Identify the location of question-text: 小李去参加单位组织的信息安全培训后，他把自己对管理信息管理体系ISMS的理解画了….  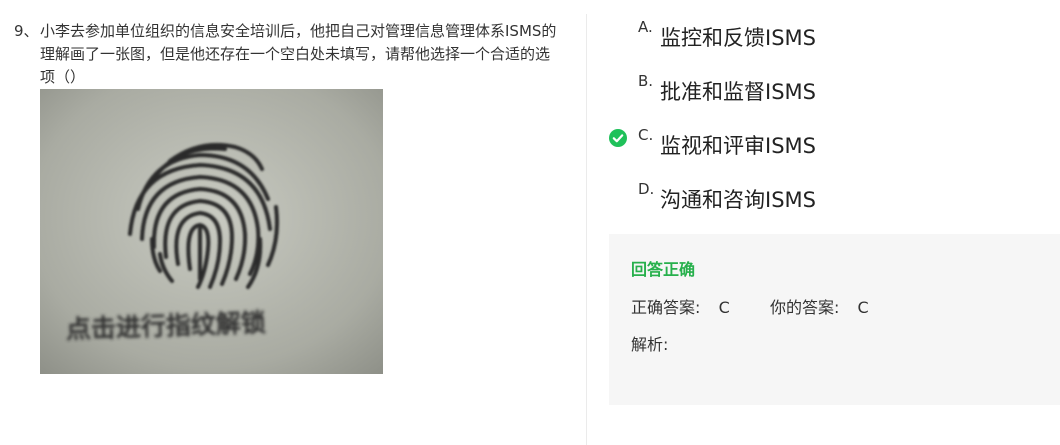
(298, 54).